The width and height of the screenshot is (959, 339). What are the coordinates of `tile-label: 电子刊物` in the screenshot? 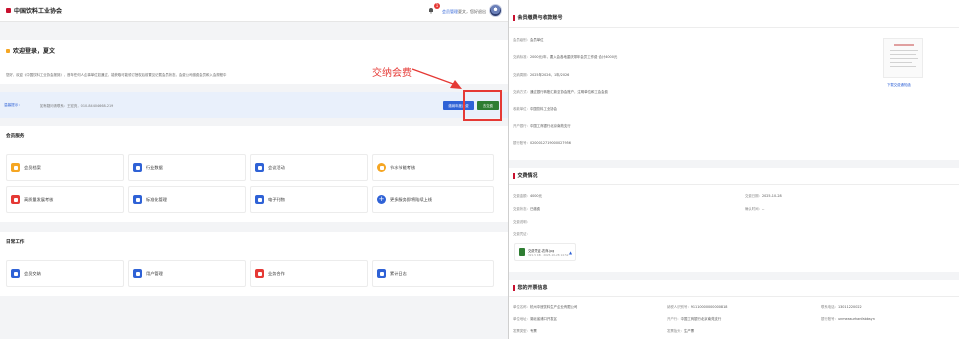 It's located at (276, 199).